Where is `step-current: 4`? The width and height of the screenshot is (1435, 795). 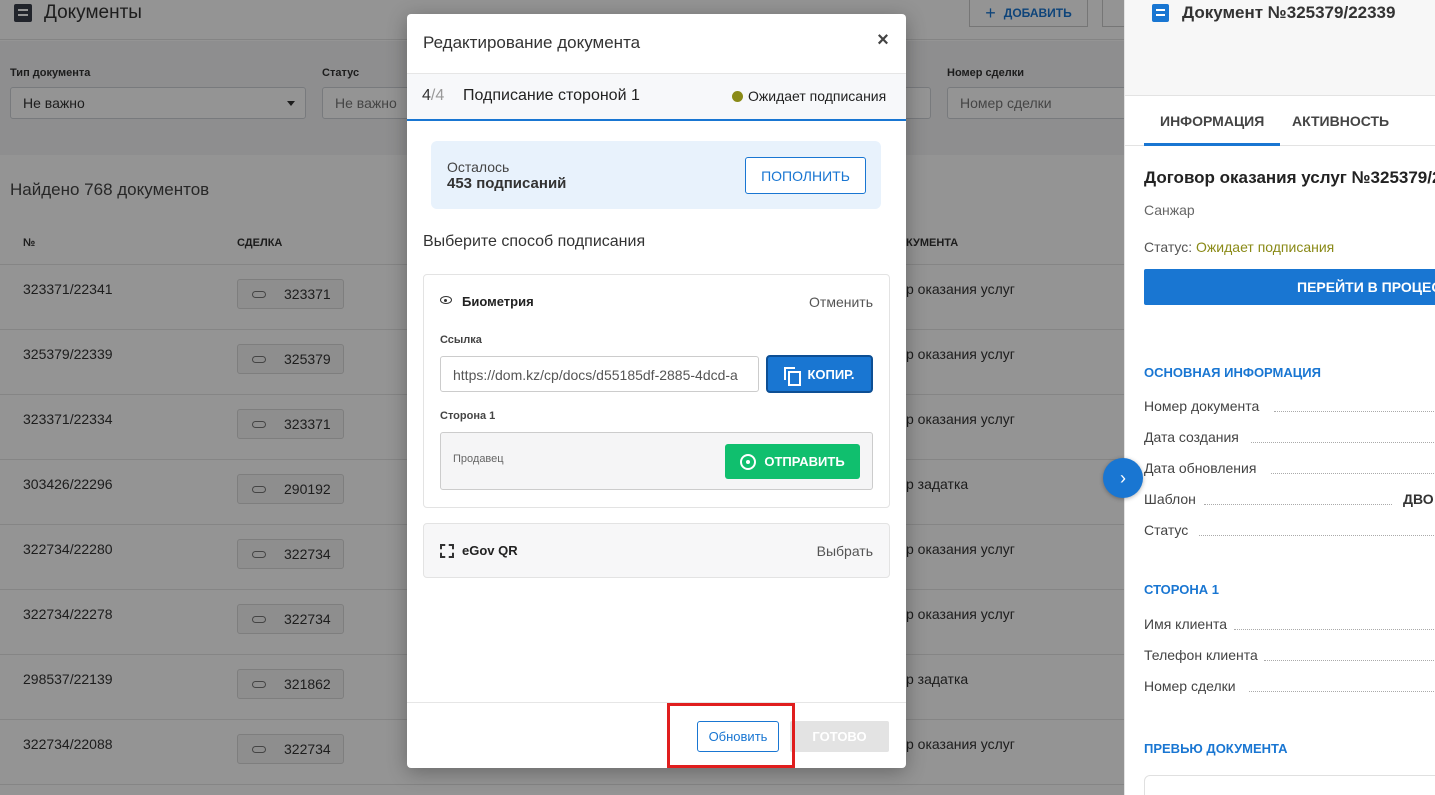 step-current: 4 is located at coordinates (426, 95).